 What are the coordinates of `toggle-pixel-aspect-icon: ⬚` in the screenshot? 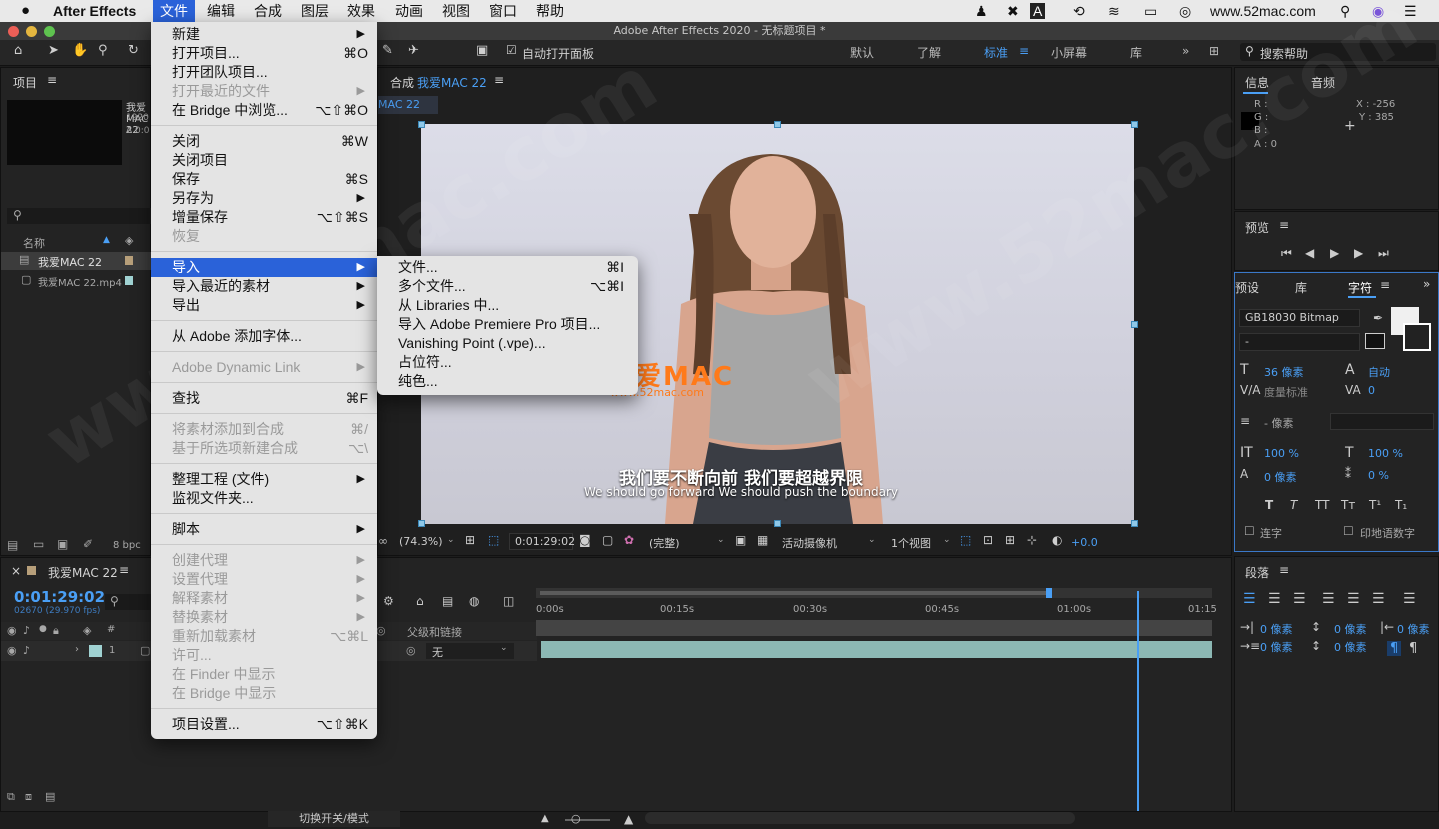 It's located at (965, 540).